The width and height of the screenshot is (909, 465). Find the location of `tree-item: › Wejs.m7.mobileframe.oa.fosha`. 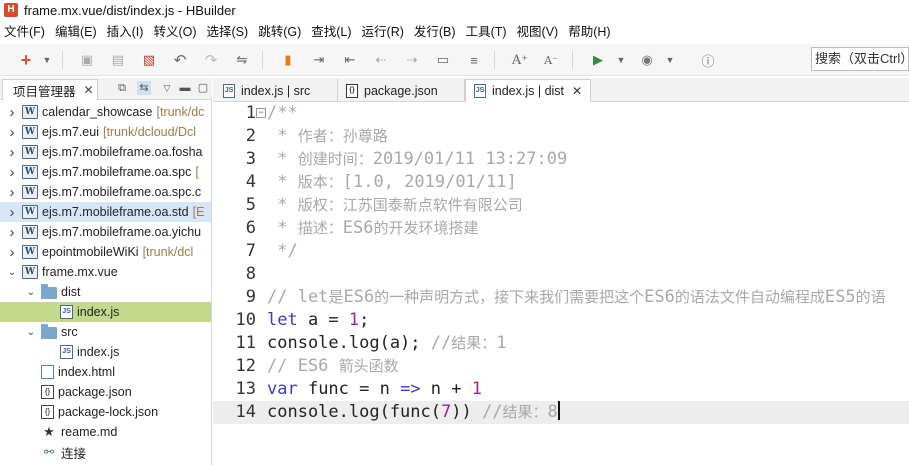

tree-item: › Wejs.m7.mobileframe.oa.fosha is located at coordinates (105, 152).